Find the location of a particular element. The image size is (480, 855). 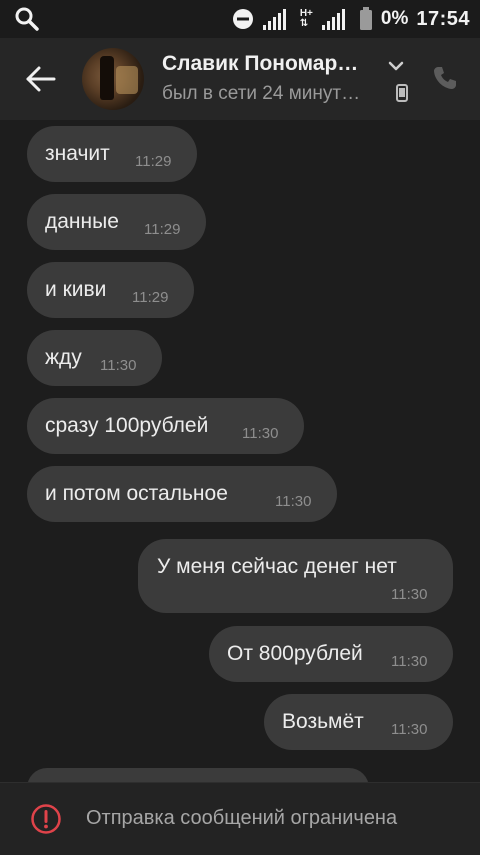

incoming-message: и потом остальное 11:30 is located at coordinates (182, 494).